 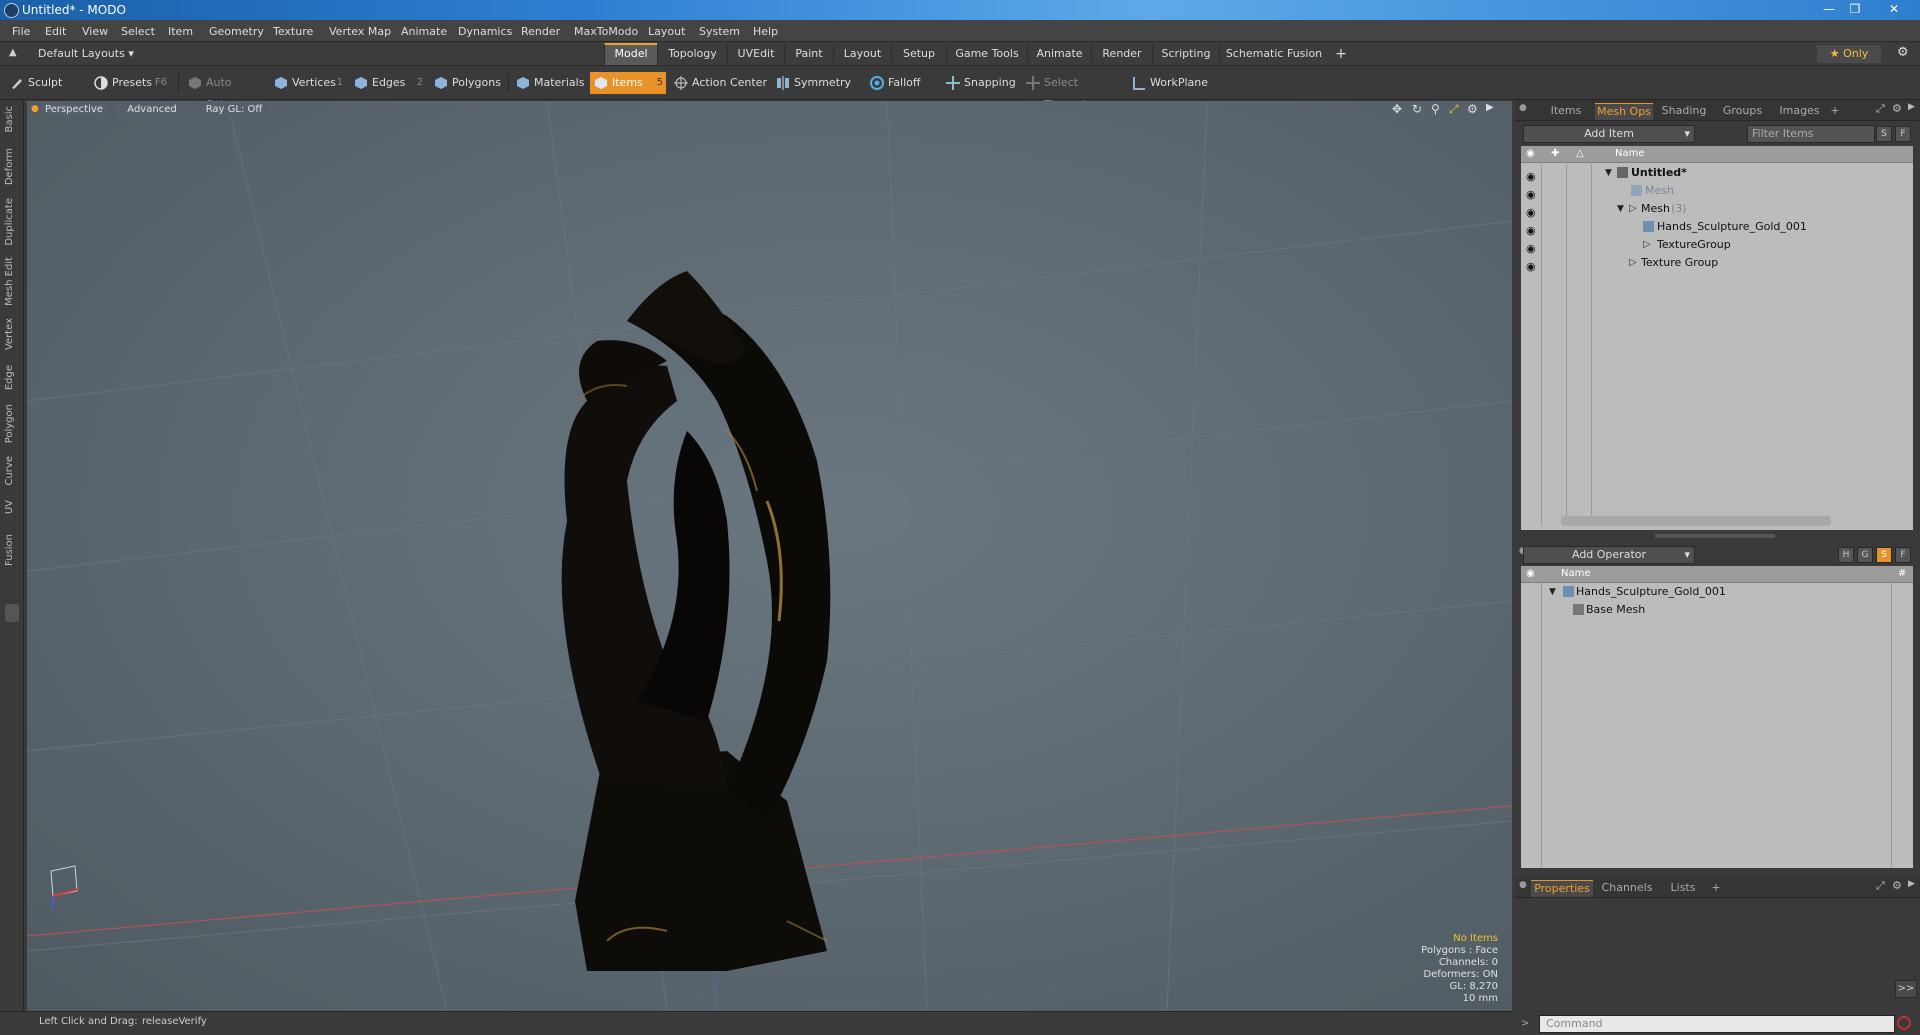 What do you see at coordinates (1717, 263) in the screenshot?
I see `item-row-texture-group: ◉ ▷ Texture Group` at bounding box center [1717, 263].